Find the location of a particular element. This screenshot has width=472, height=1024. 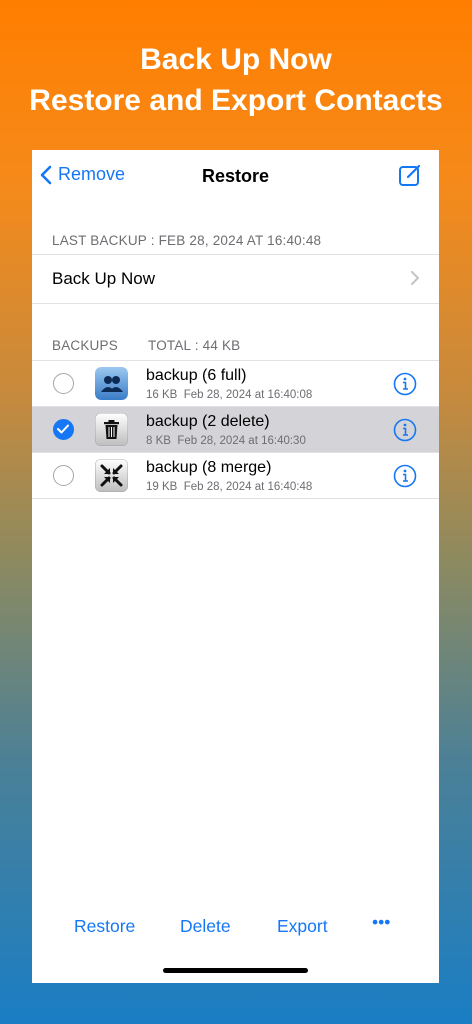

checkmark-icon is located at coordinates (63, 429).